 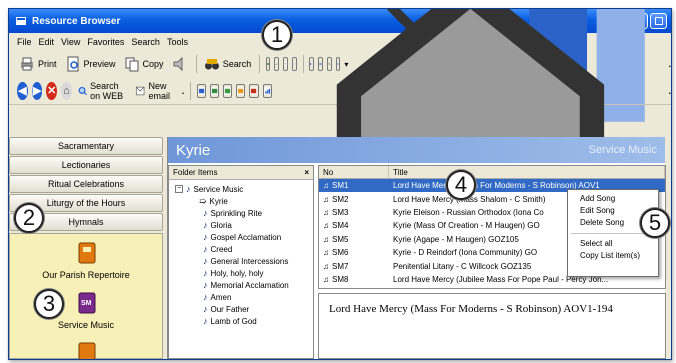 I want to click on back-arrow-icon: ◀, so click(x=22, y=91).